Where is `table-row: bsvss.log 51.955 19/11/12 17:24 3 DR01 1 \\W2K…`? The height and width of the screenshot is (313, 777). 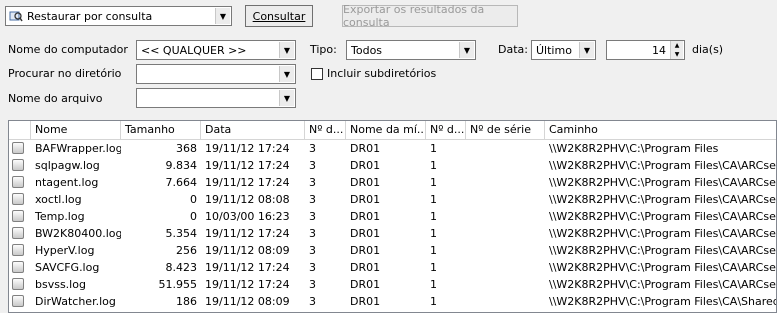 table-row: bsvss.log 51.955 19/11/12 17:24 3 DR01 1 \\W2K… is located at coordinates (393, 284).